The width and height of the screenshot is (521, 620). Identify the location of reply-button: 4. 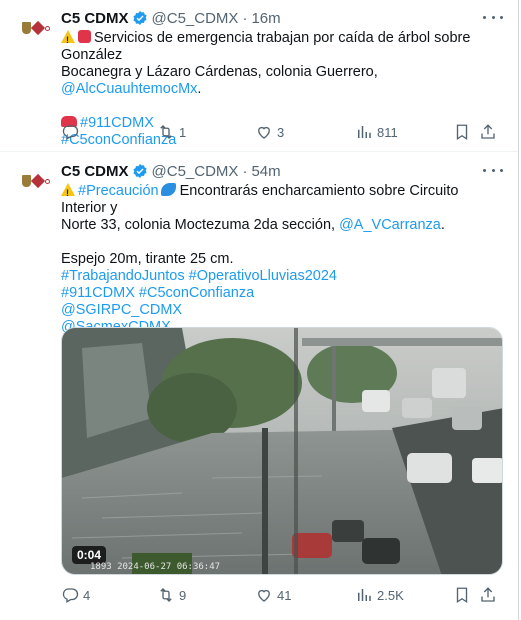
(109, 595).